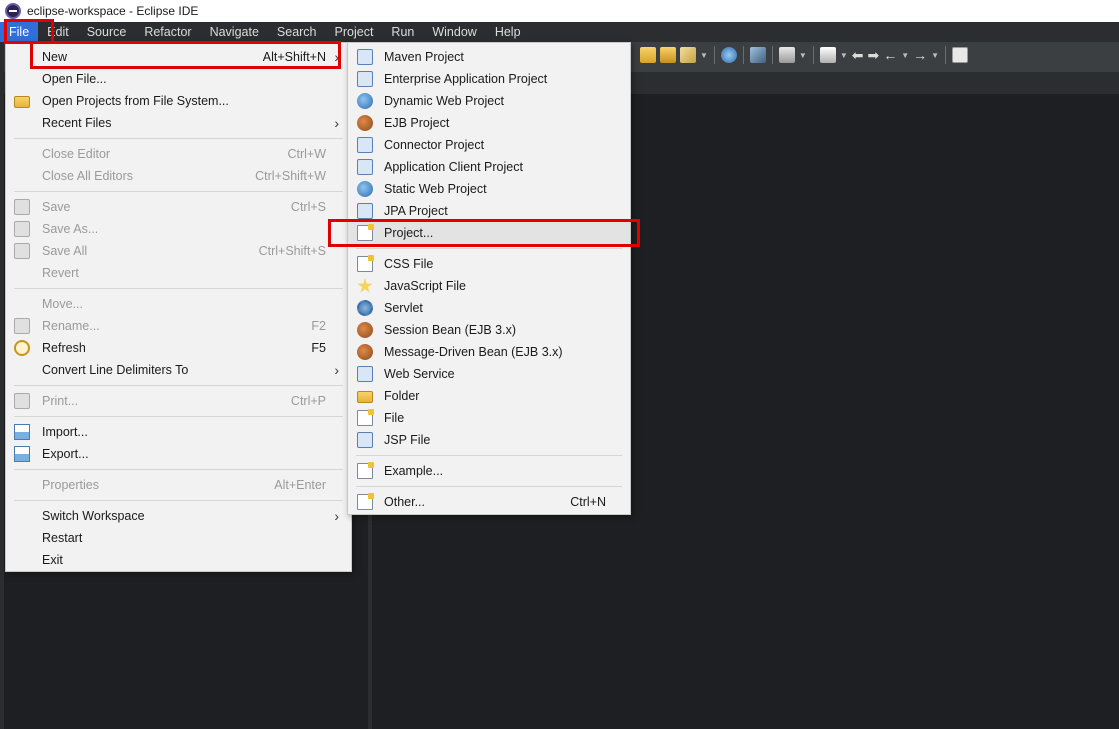 This screenshot has width=1119, height=729. What do you see at coordinates (167, 32) in the screenshot?
I see `menu-refactor: Refactor` at bounding box center [167, 32].